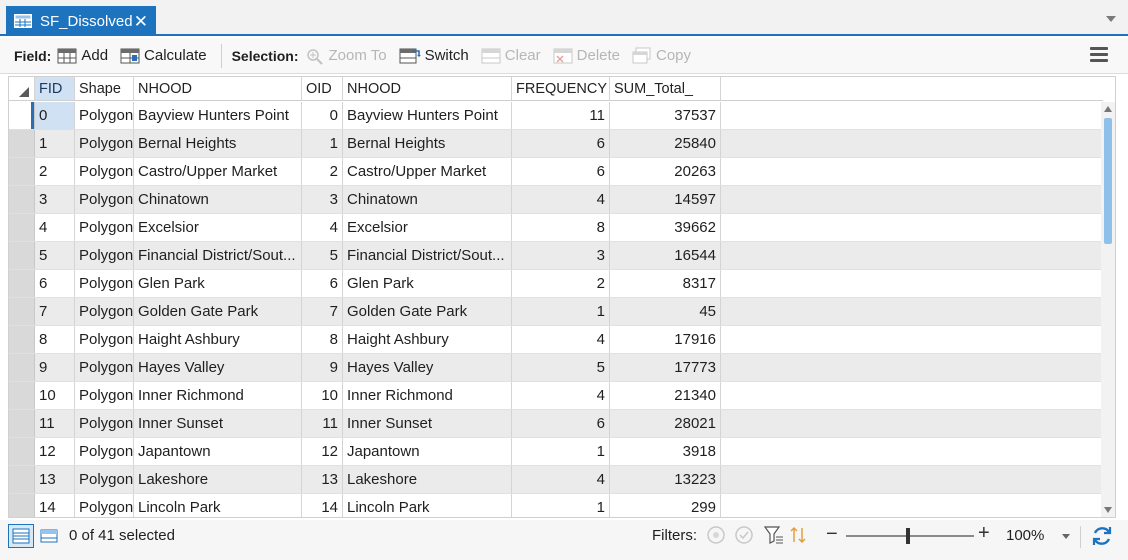 This screenshot has width=1128, height=560. Describe the element at coordinates (163, 56) in the screenshot. I see `calculate-field-button: Calculate` at that location.